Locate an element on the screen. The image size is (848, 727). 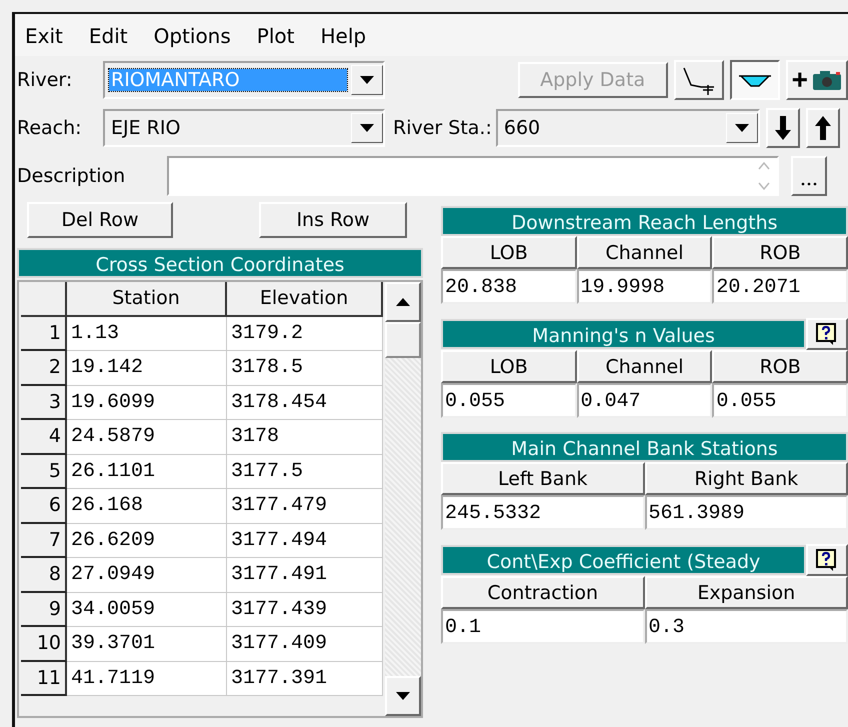
station-cell: 39.3701 is located at coordinates (147, 644).